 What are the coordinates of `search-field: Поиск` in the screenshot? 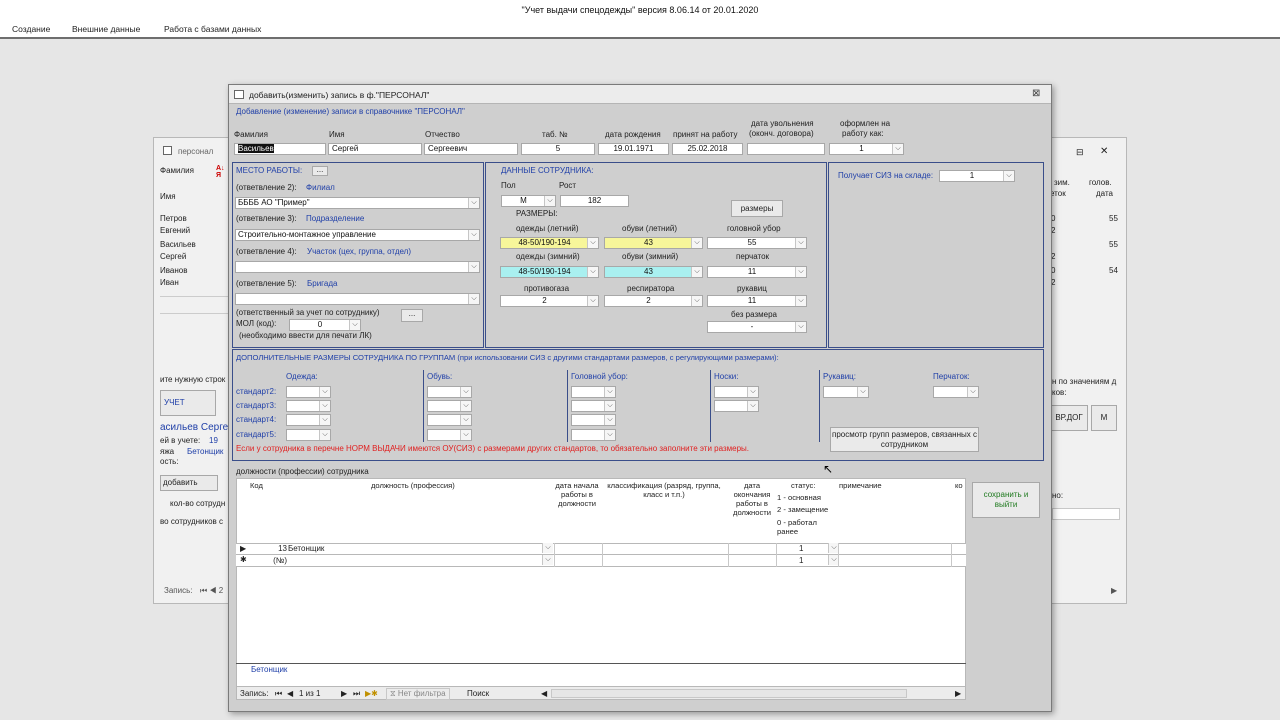 It's located at (478, 693).